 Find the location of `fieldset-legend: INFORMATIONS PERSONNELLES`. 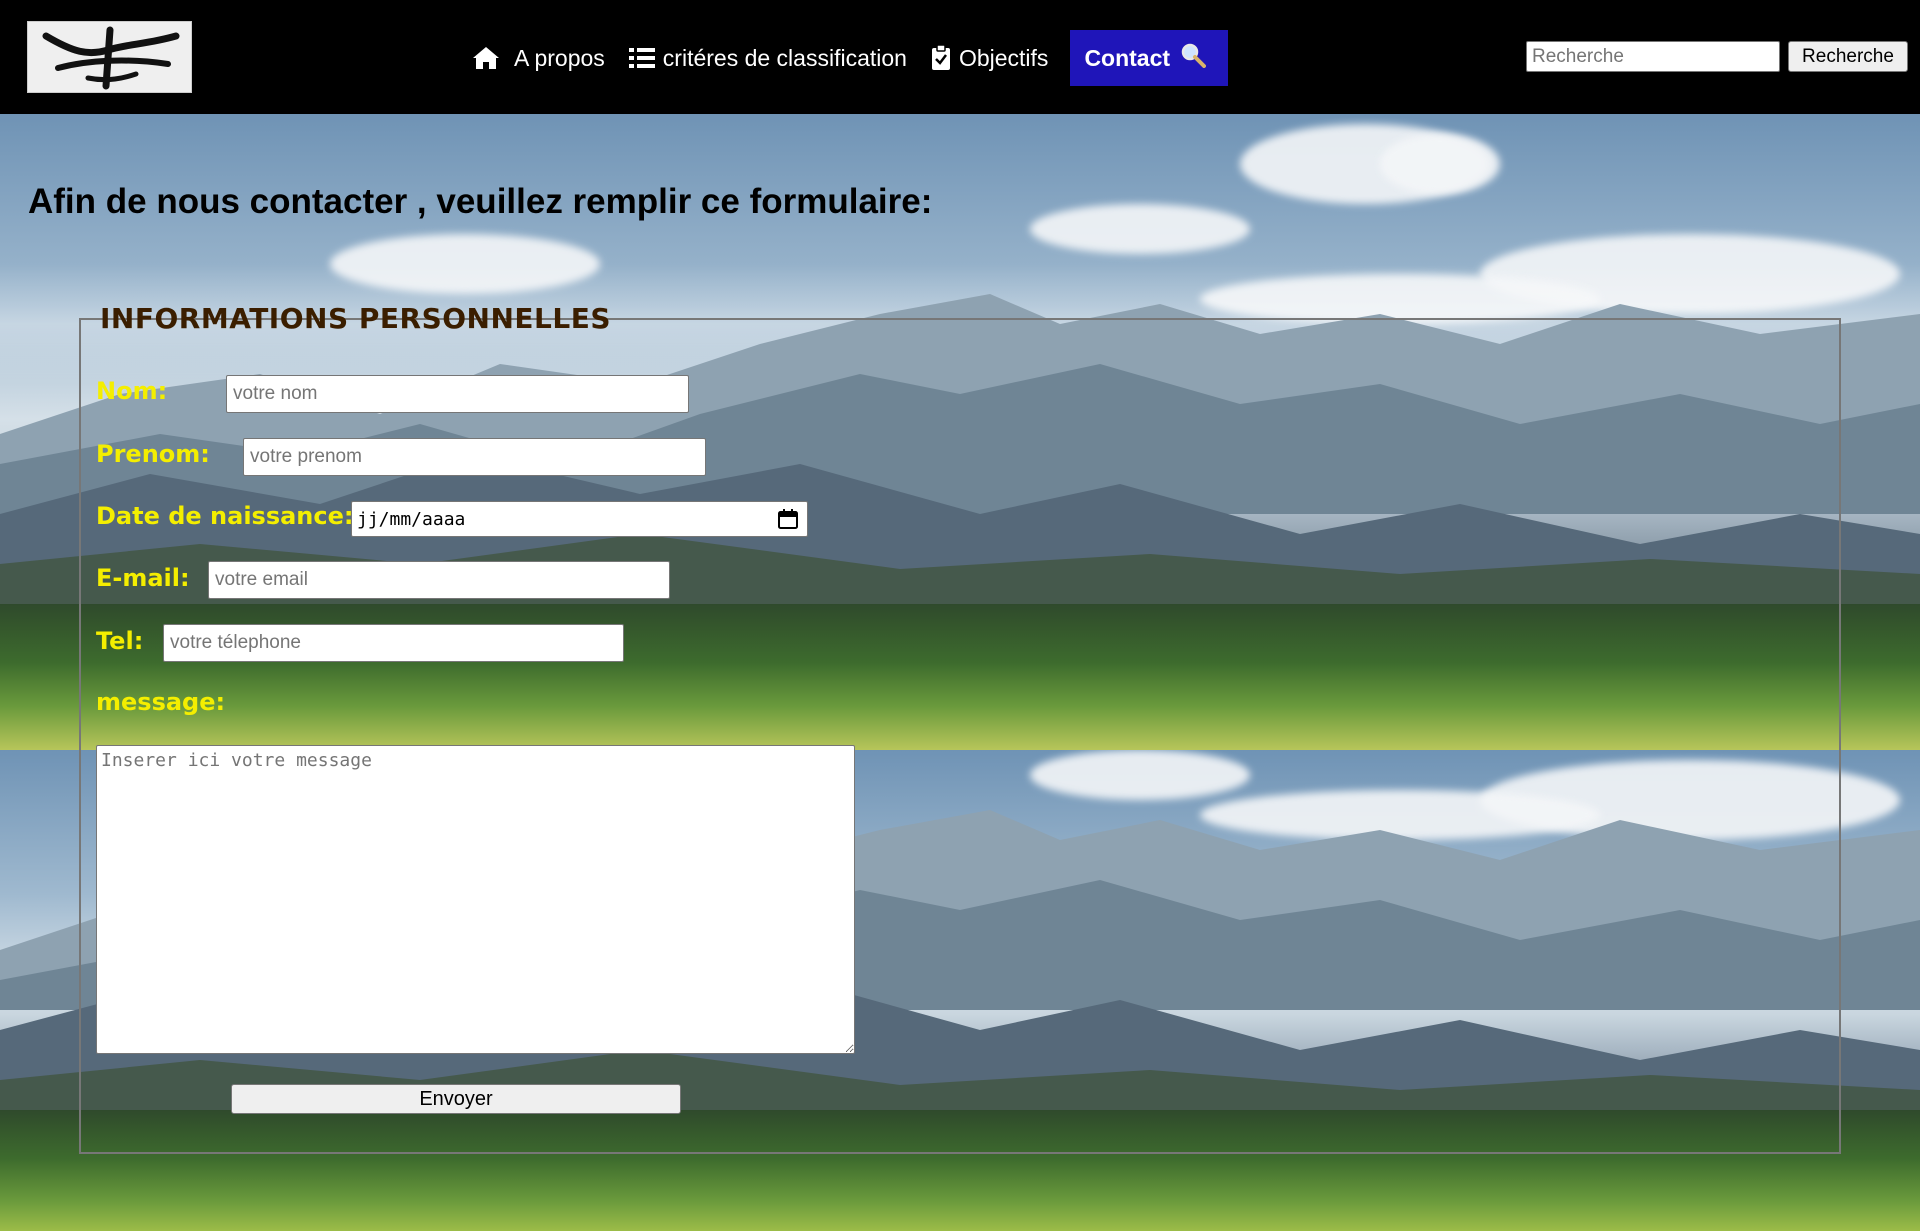

fieldset-legend: INFORMATIONS PERSONNELLES is located at coordinates (356, 318).